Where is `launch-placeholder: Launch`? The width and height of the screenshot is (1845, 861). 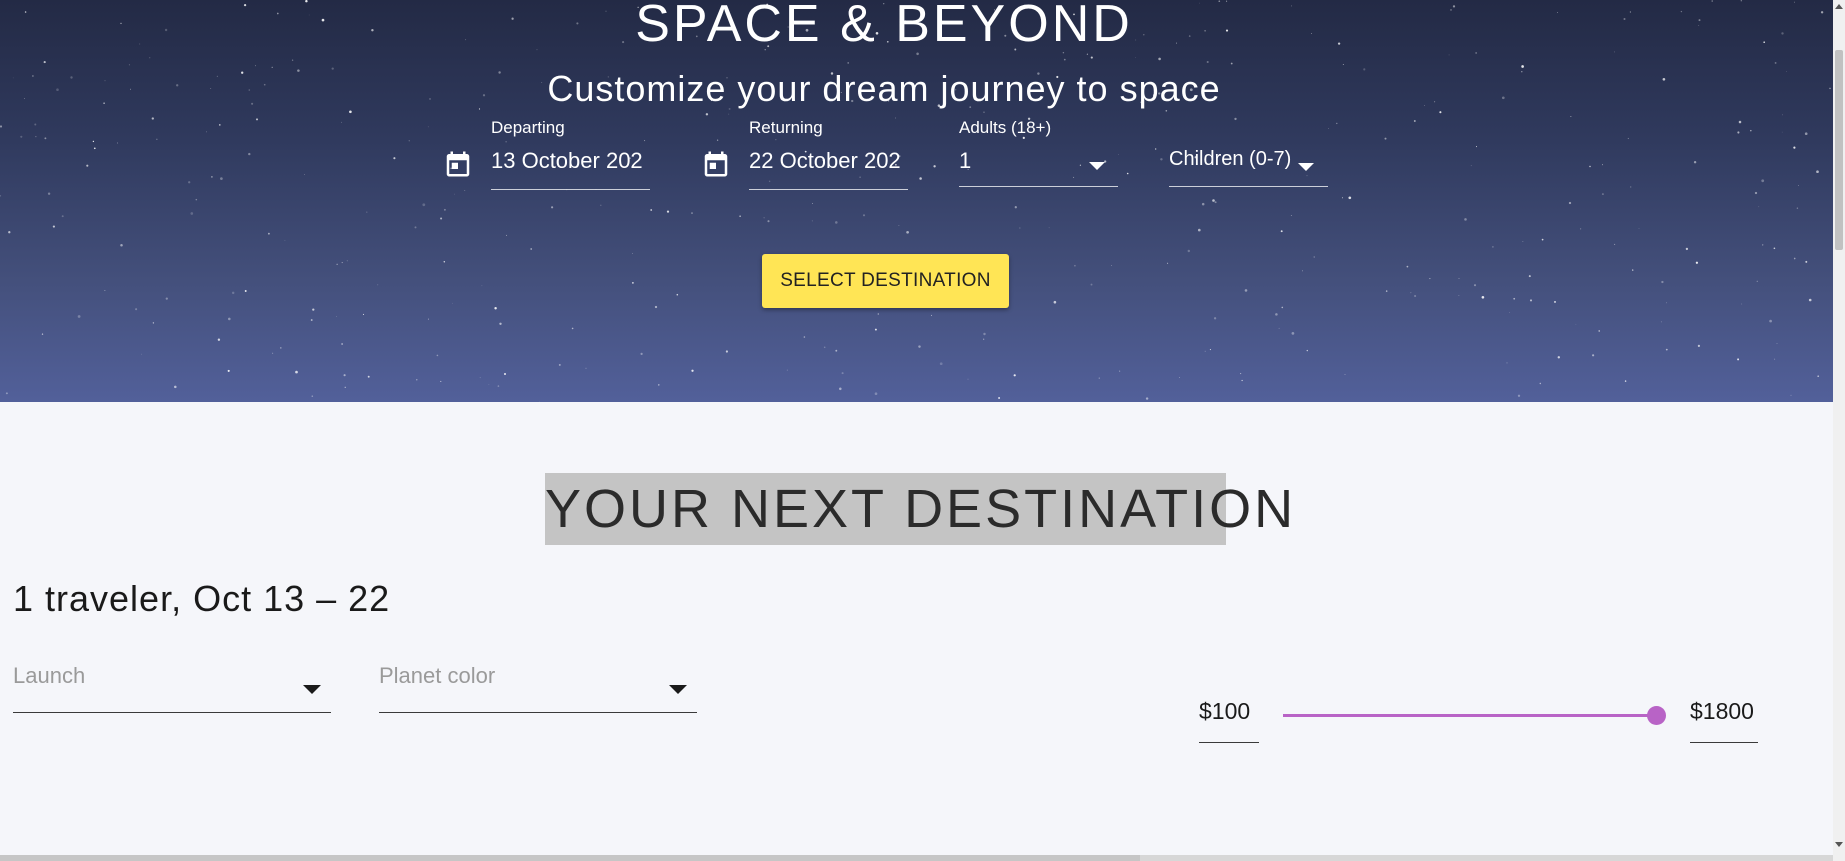 launch-placeholder: Launch is located at coordinates (49, 675).